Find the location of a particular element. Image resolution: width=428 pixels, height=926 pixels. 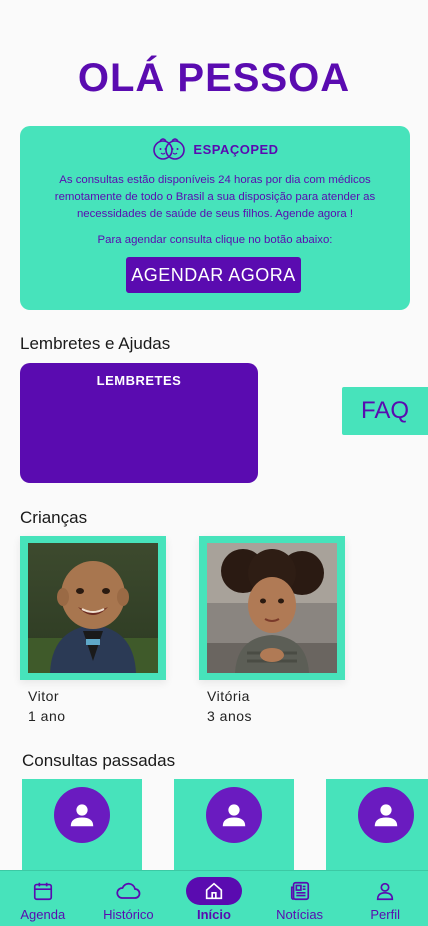

faq-button: FAQ is located at coordinates (385, 411).